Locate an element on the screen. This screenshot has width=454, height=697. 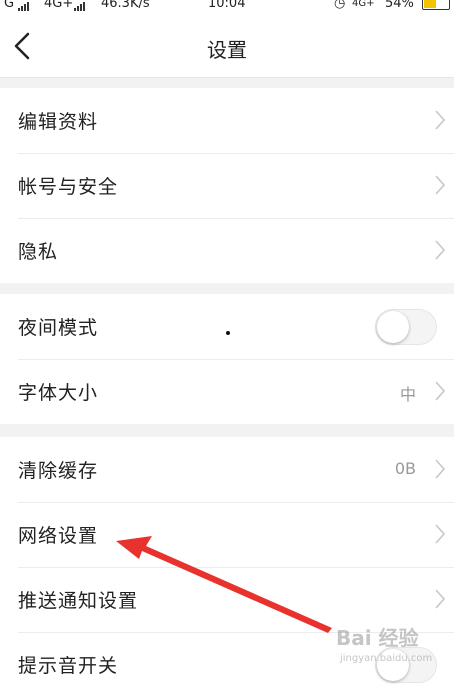
clock: 10:04 is located at coordinates (227, 5).